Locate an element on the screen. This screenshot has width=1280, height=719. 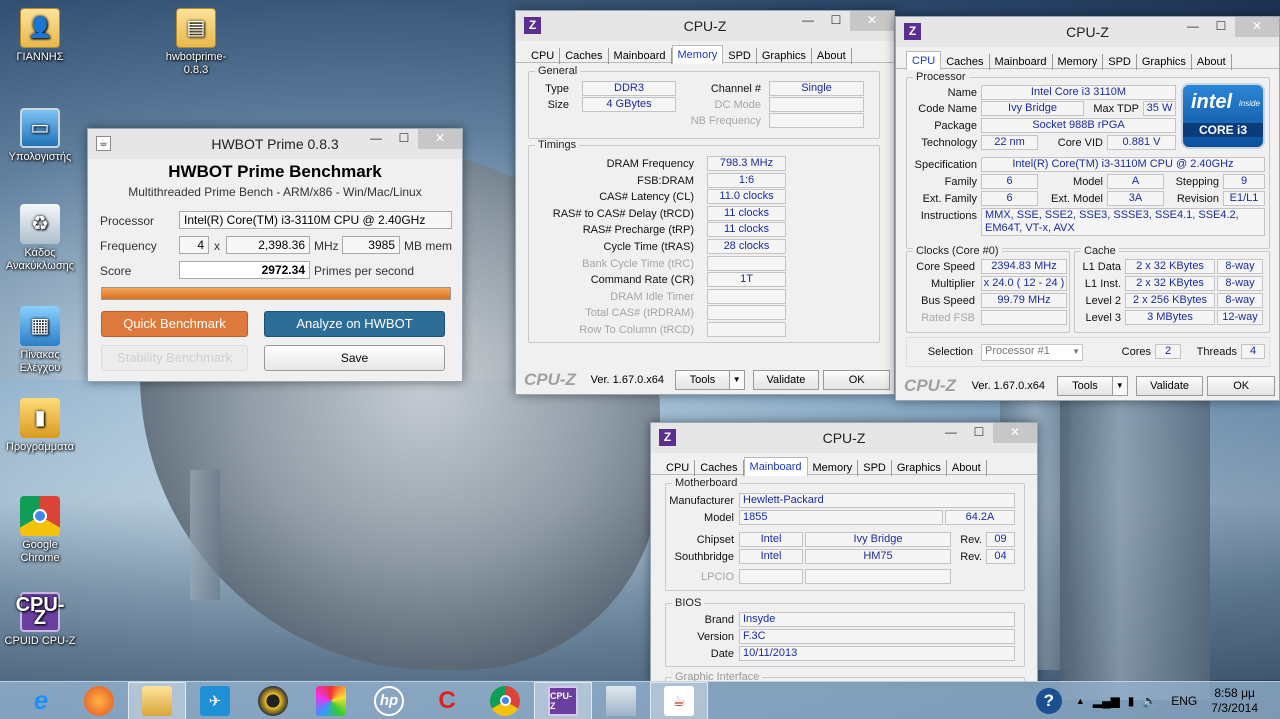
help-icon: ? is located at coordinates (1048, 701).